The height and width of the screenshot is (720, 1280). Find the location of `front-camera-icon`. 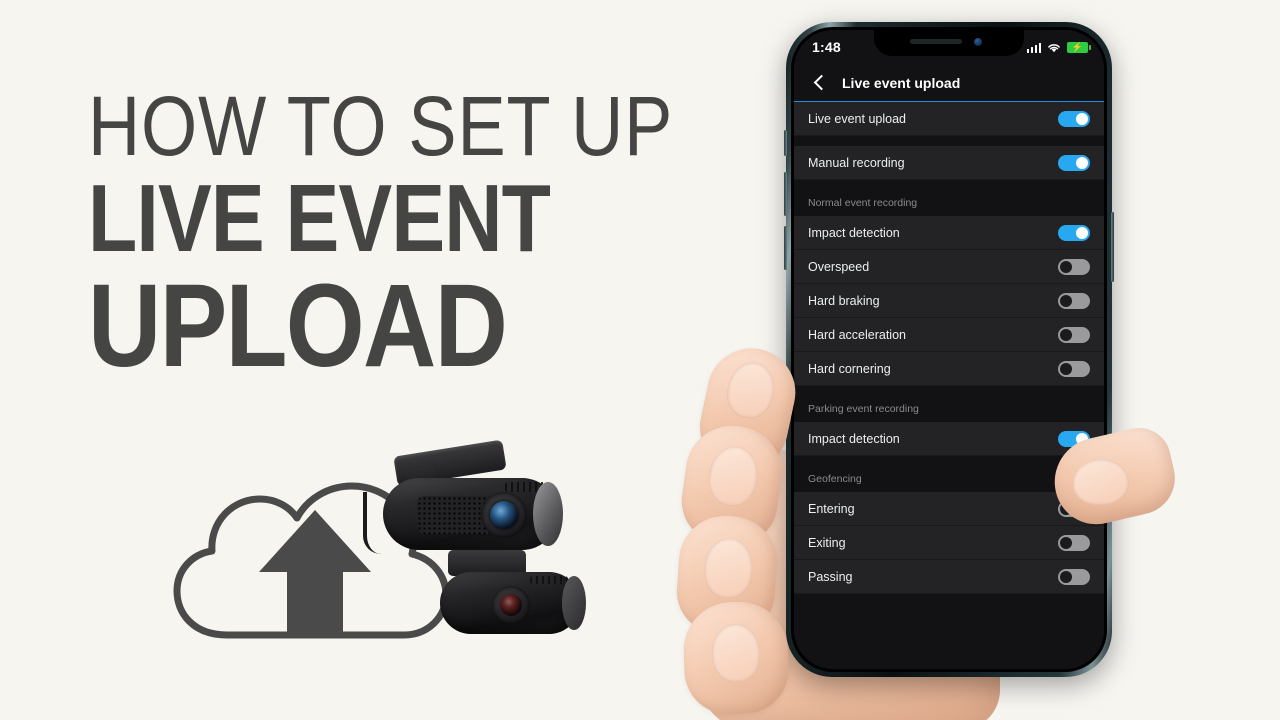

front-camera-icon is located at coordinates (978, 42).